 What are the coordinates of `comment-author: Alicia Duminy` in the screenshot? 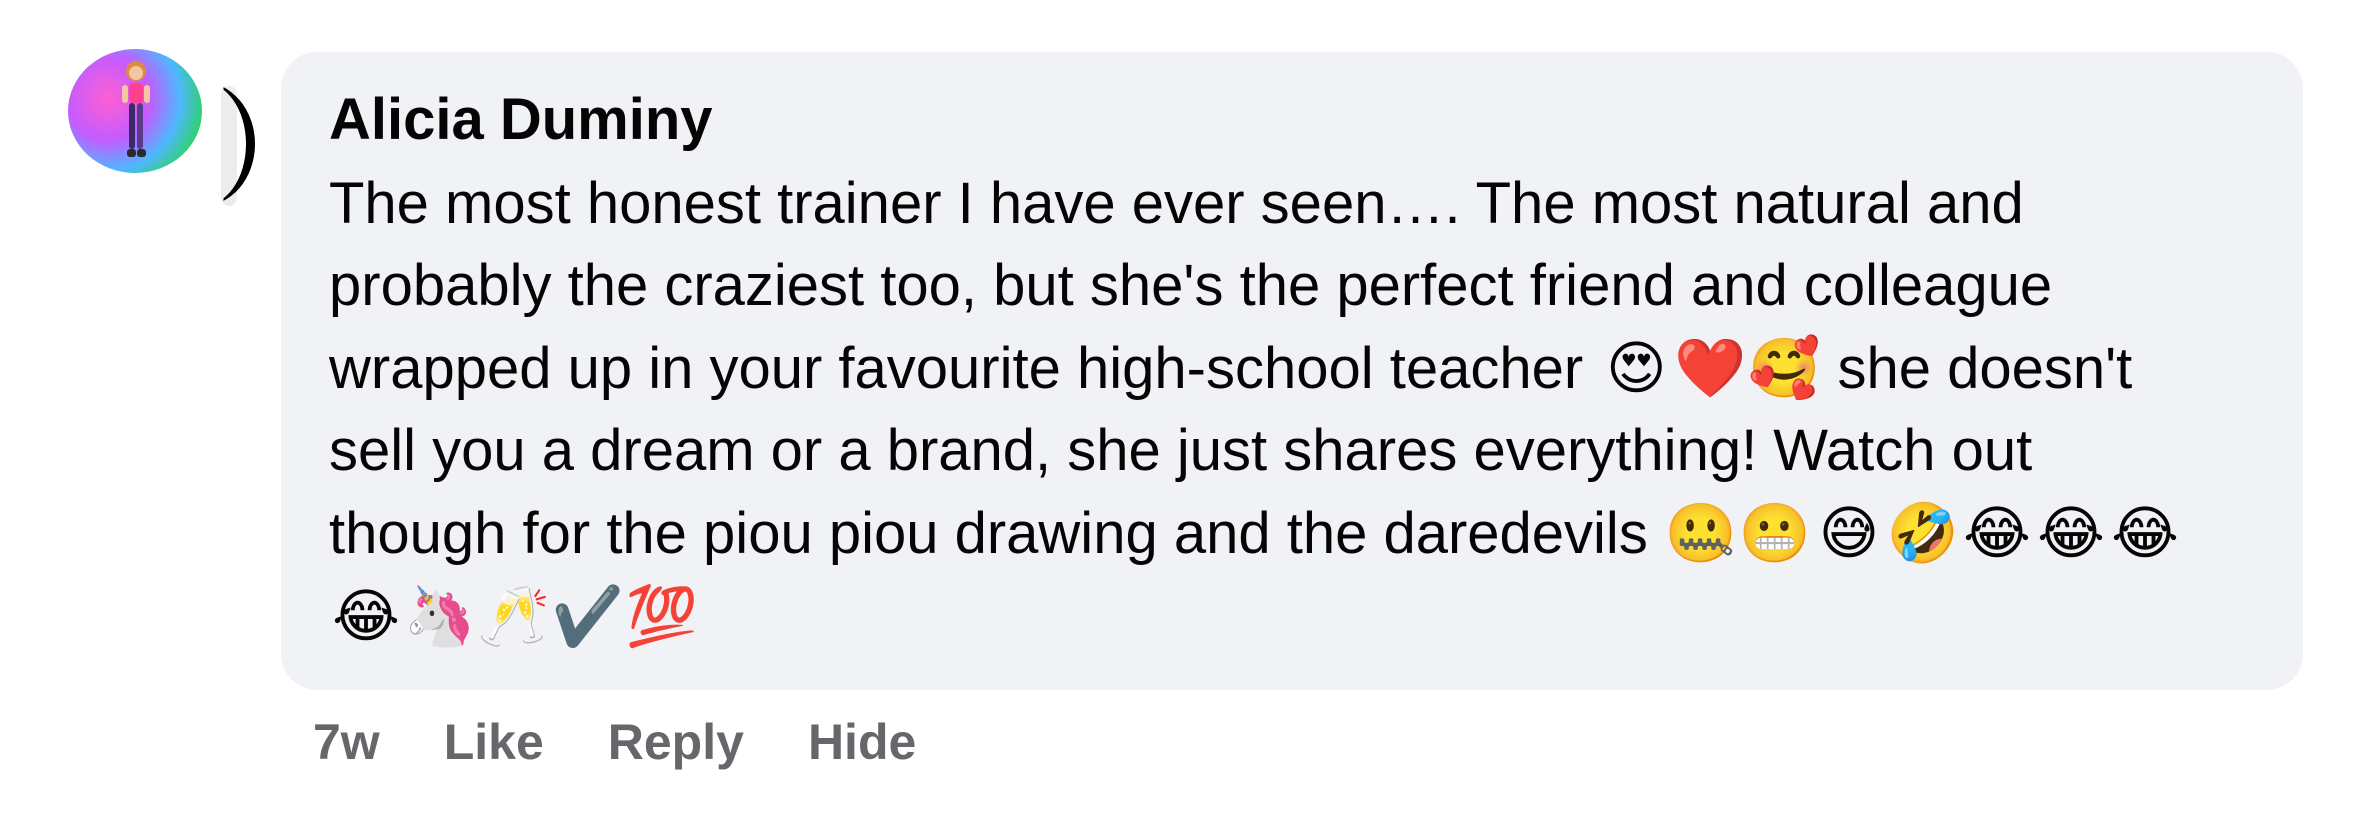 It's located at (1292, 120).